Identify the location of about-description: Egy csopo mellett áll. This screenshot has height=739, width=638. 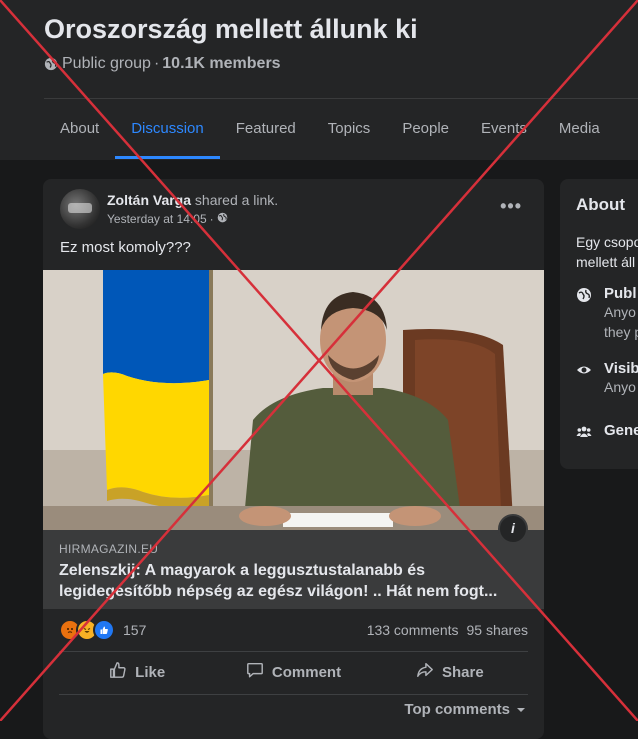
(607, 252).